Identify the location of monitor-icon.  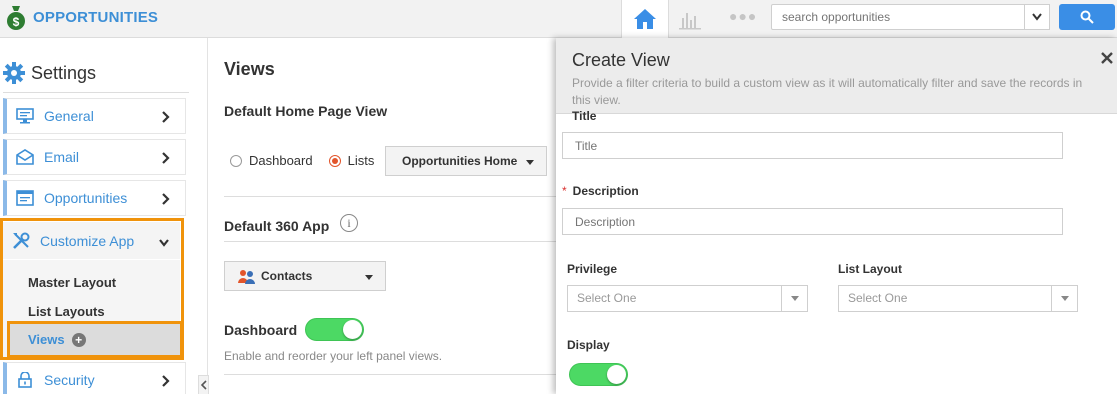
(25, 116).